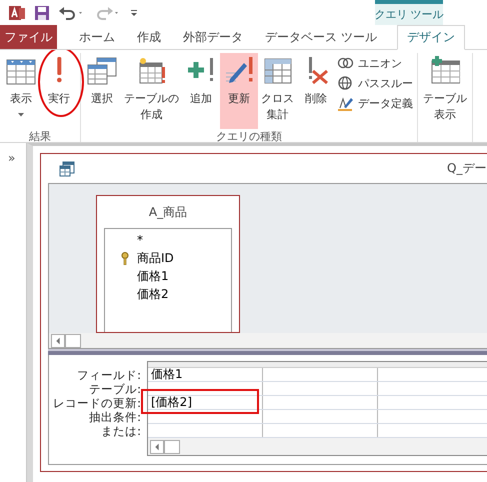  I want to click on ruler-pencil-icon, so click(346, 103).